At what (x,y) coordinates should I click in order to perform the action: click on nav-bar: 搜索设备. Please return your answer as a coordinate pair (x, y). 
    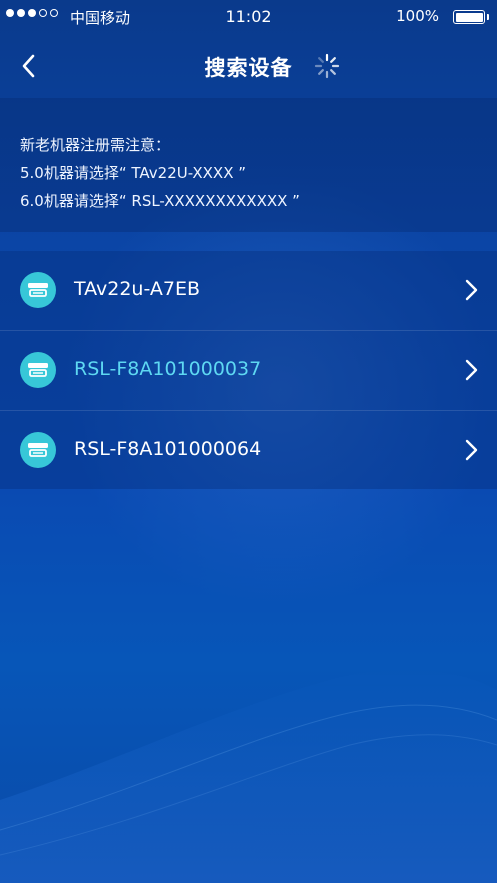
    Looking at the image, I should click on (248, 66).